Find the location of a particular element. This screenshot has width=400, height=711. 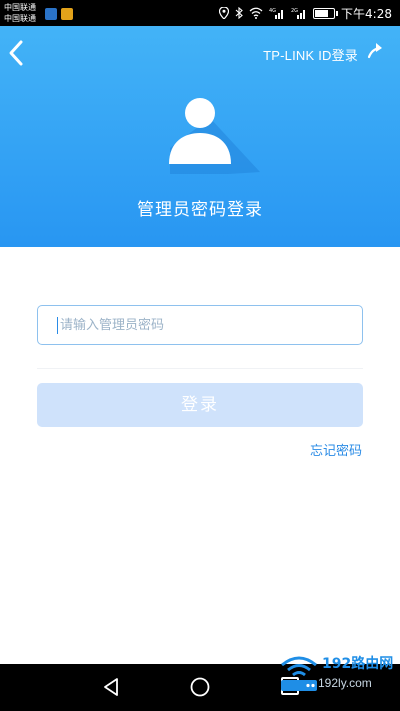

carrier-2: 中国联通 is located at coordinates (20, 18).